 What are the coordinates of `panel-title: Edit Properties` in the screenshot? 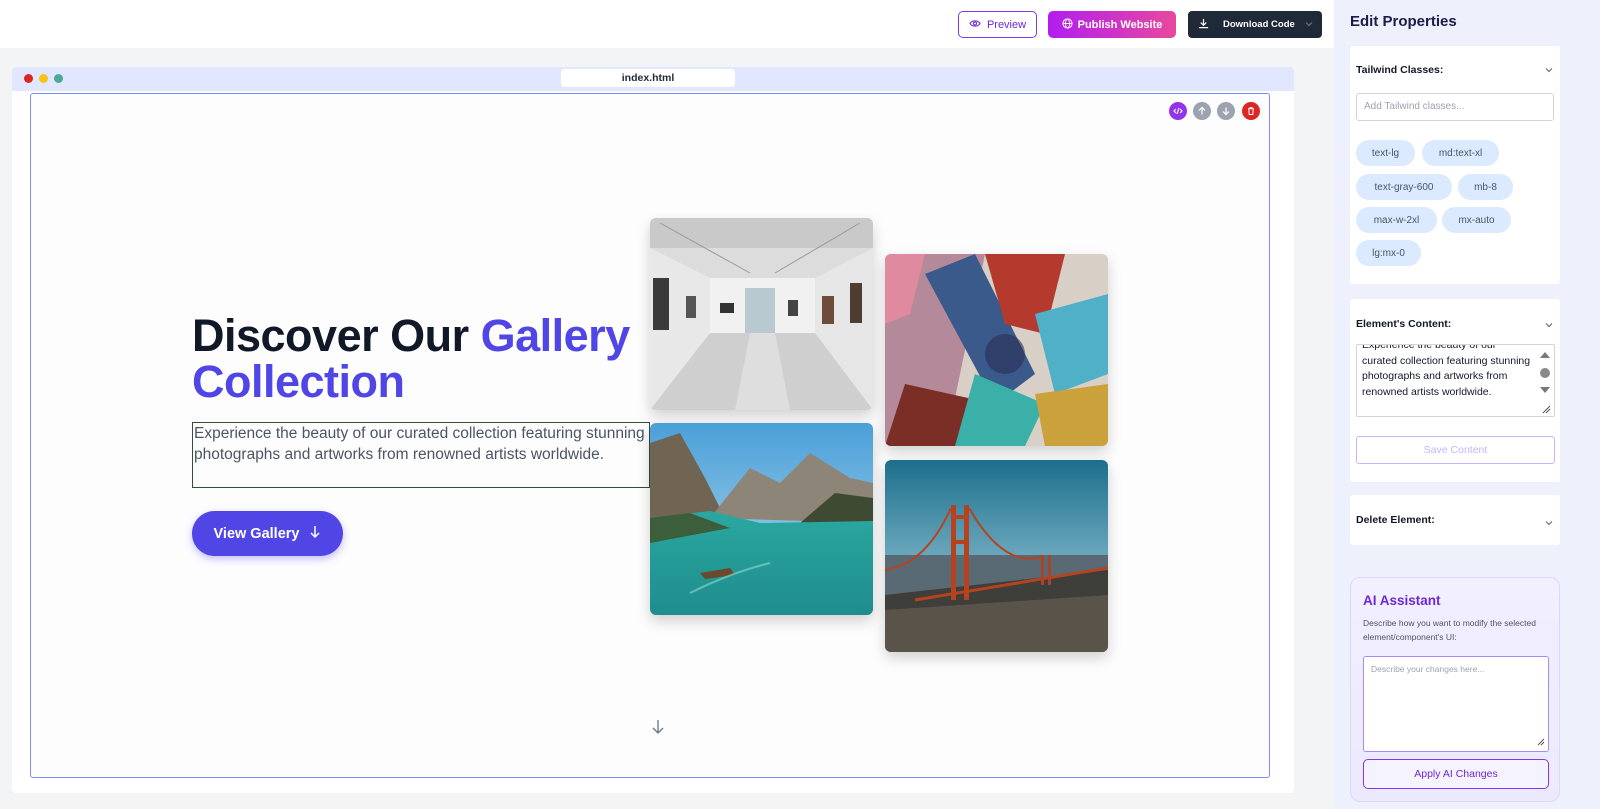 It's located at (1403, 21).